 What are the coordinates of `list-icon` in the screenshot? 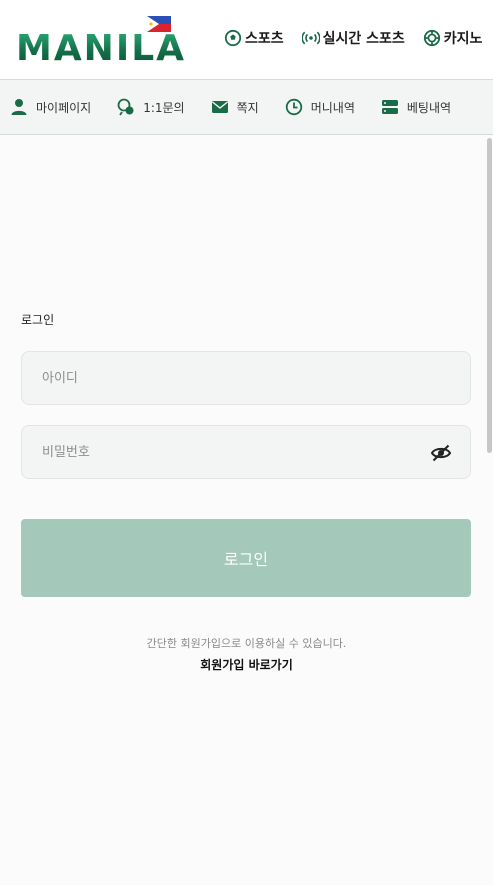 It's located at (389, 107).